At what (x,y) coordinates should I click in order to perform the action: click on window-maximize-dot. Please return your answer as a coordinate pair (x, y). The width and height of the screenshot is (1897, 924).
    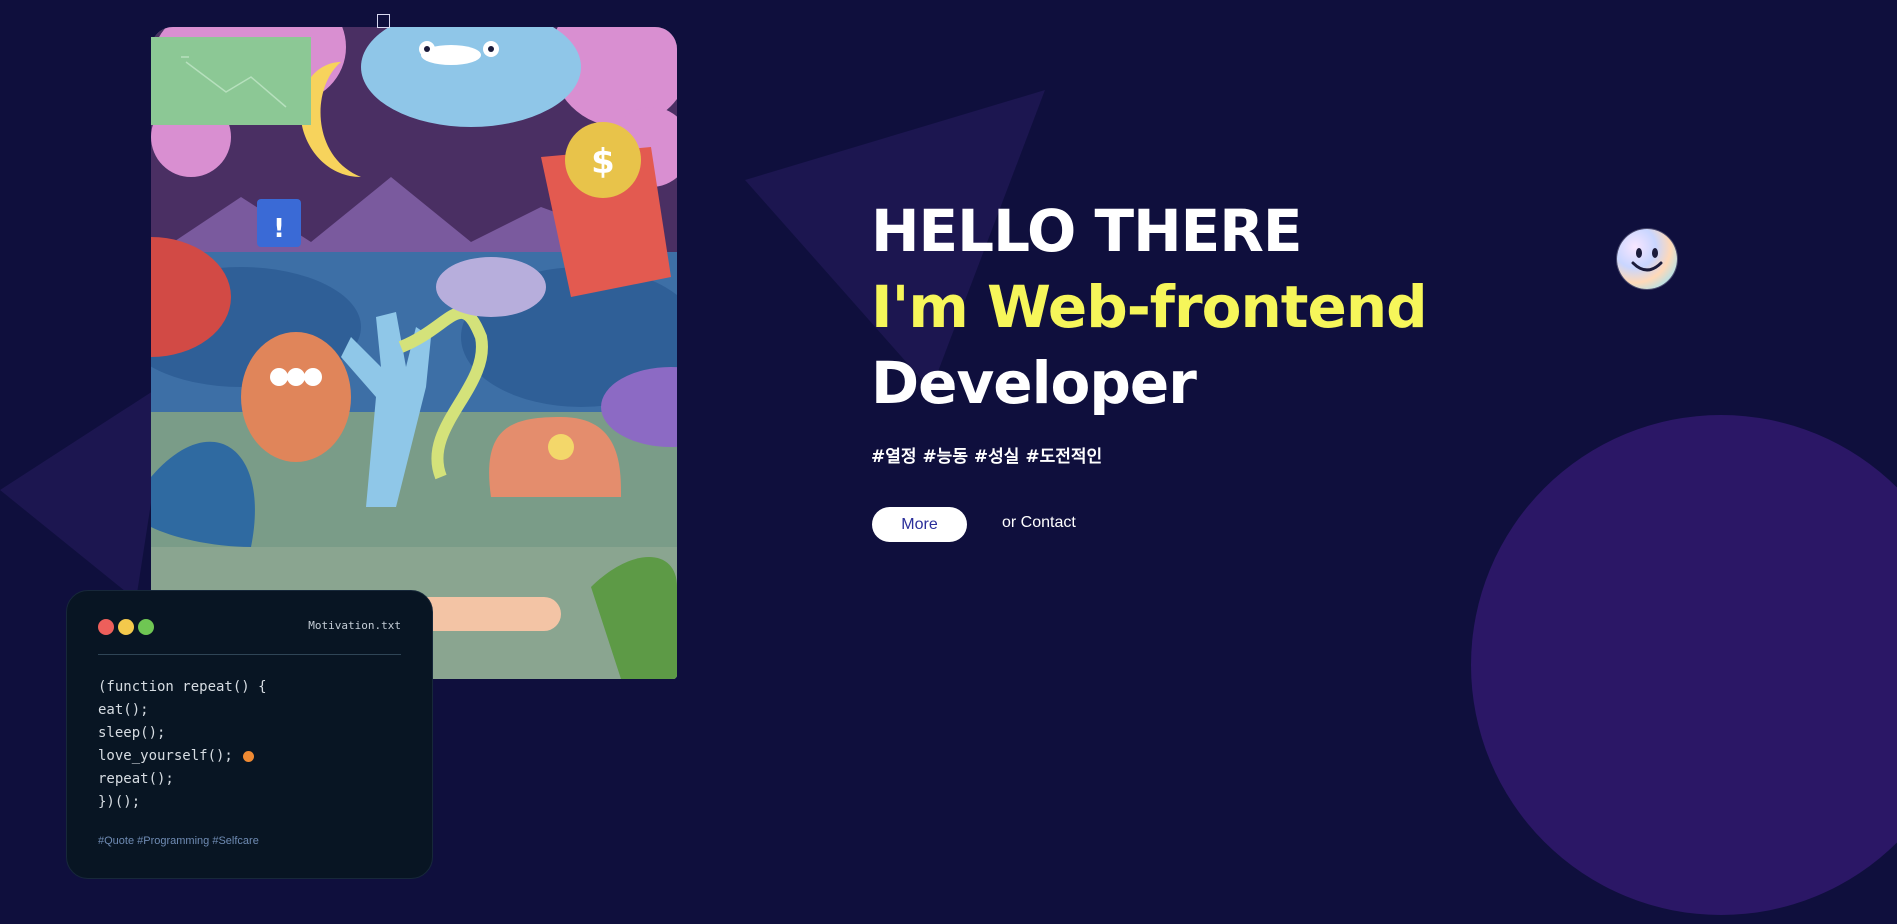
    Looking at the image, I should click on (146, 627).